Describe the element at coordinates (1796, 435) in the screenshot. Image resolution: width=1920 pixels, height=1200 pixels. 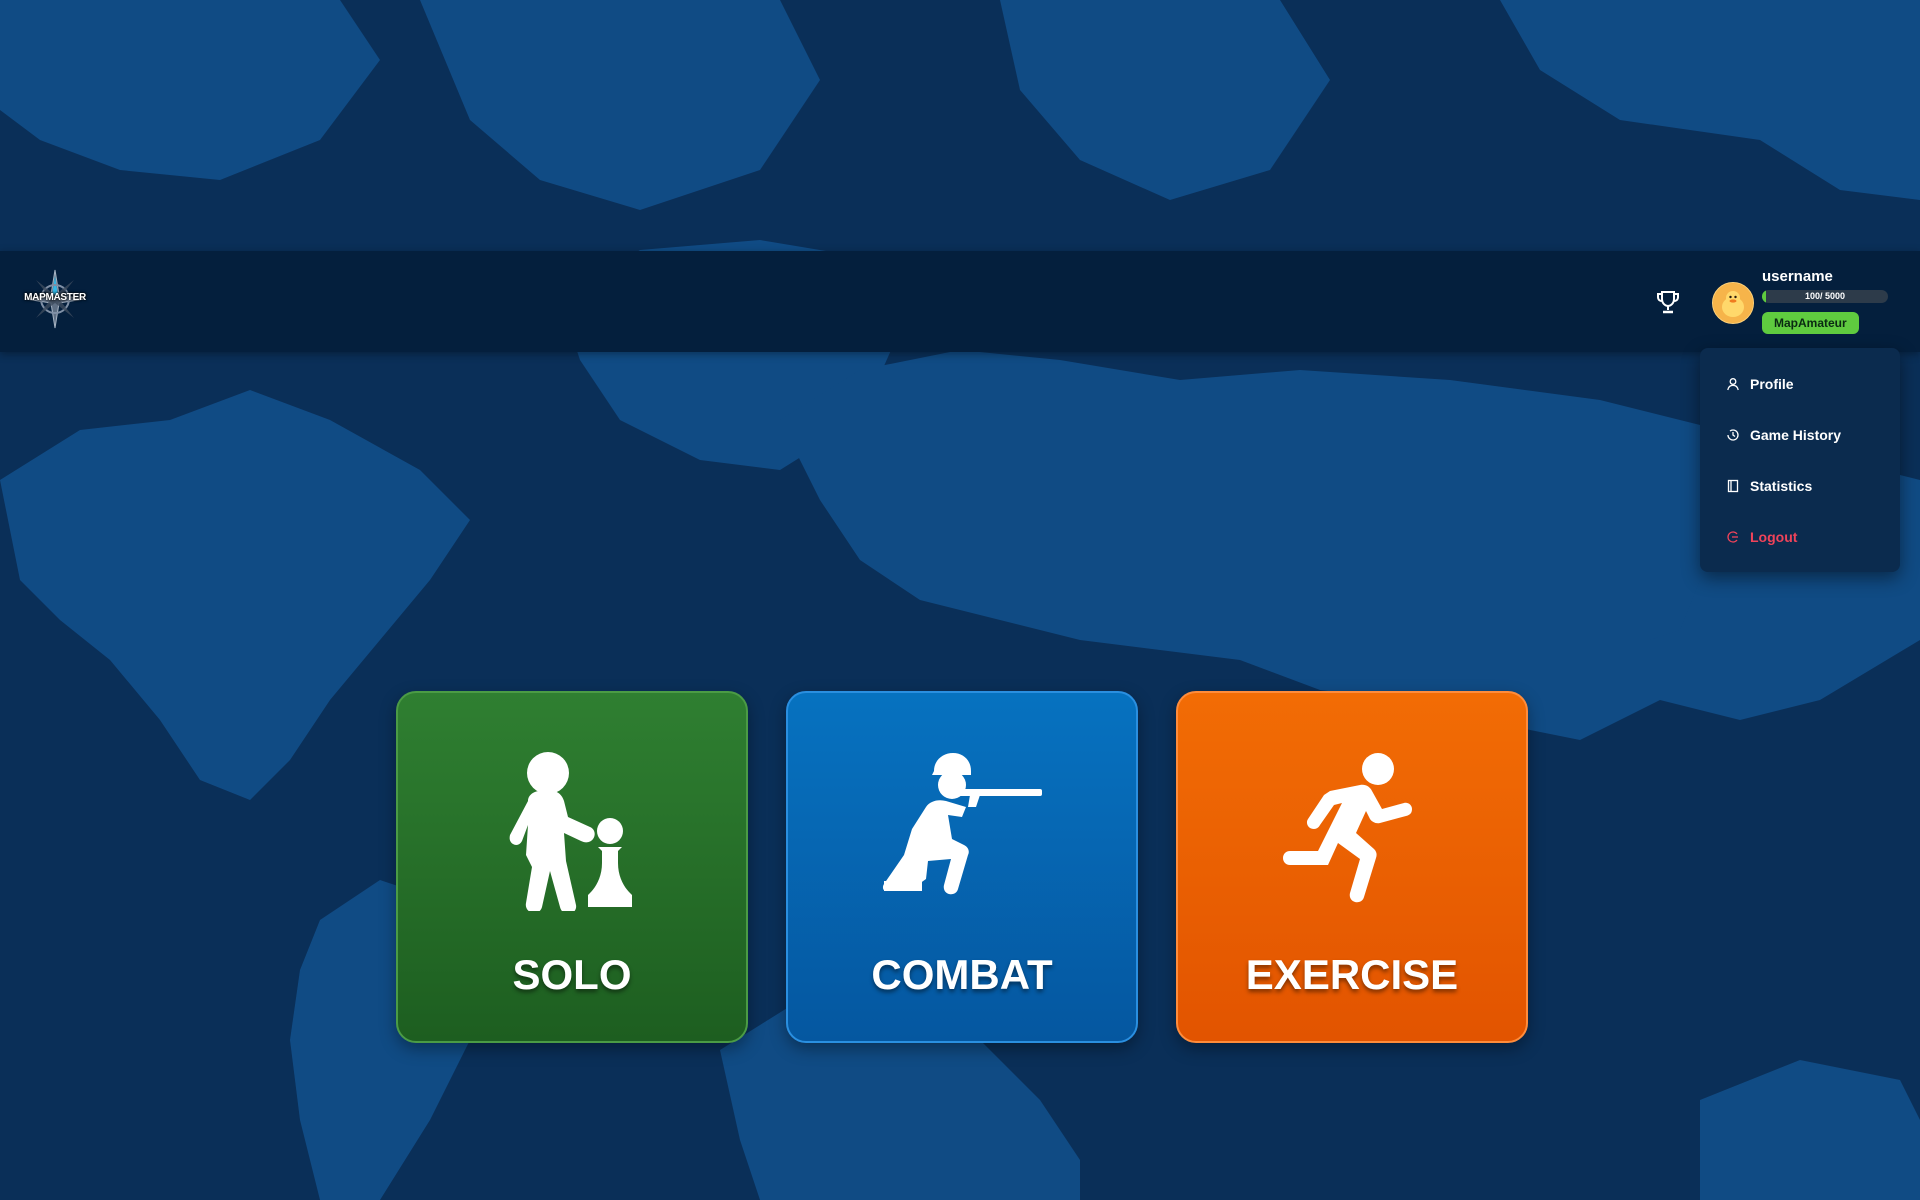
I see `menu-item-label: Game History` at that location.